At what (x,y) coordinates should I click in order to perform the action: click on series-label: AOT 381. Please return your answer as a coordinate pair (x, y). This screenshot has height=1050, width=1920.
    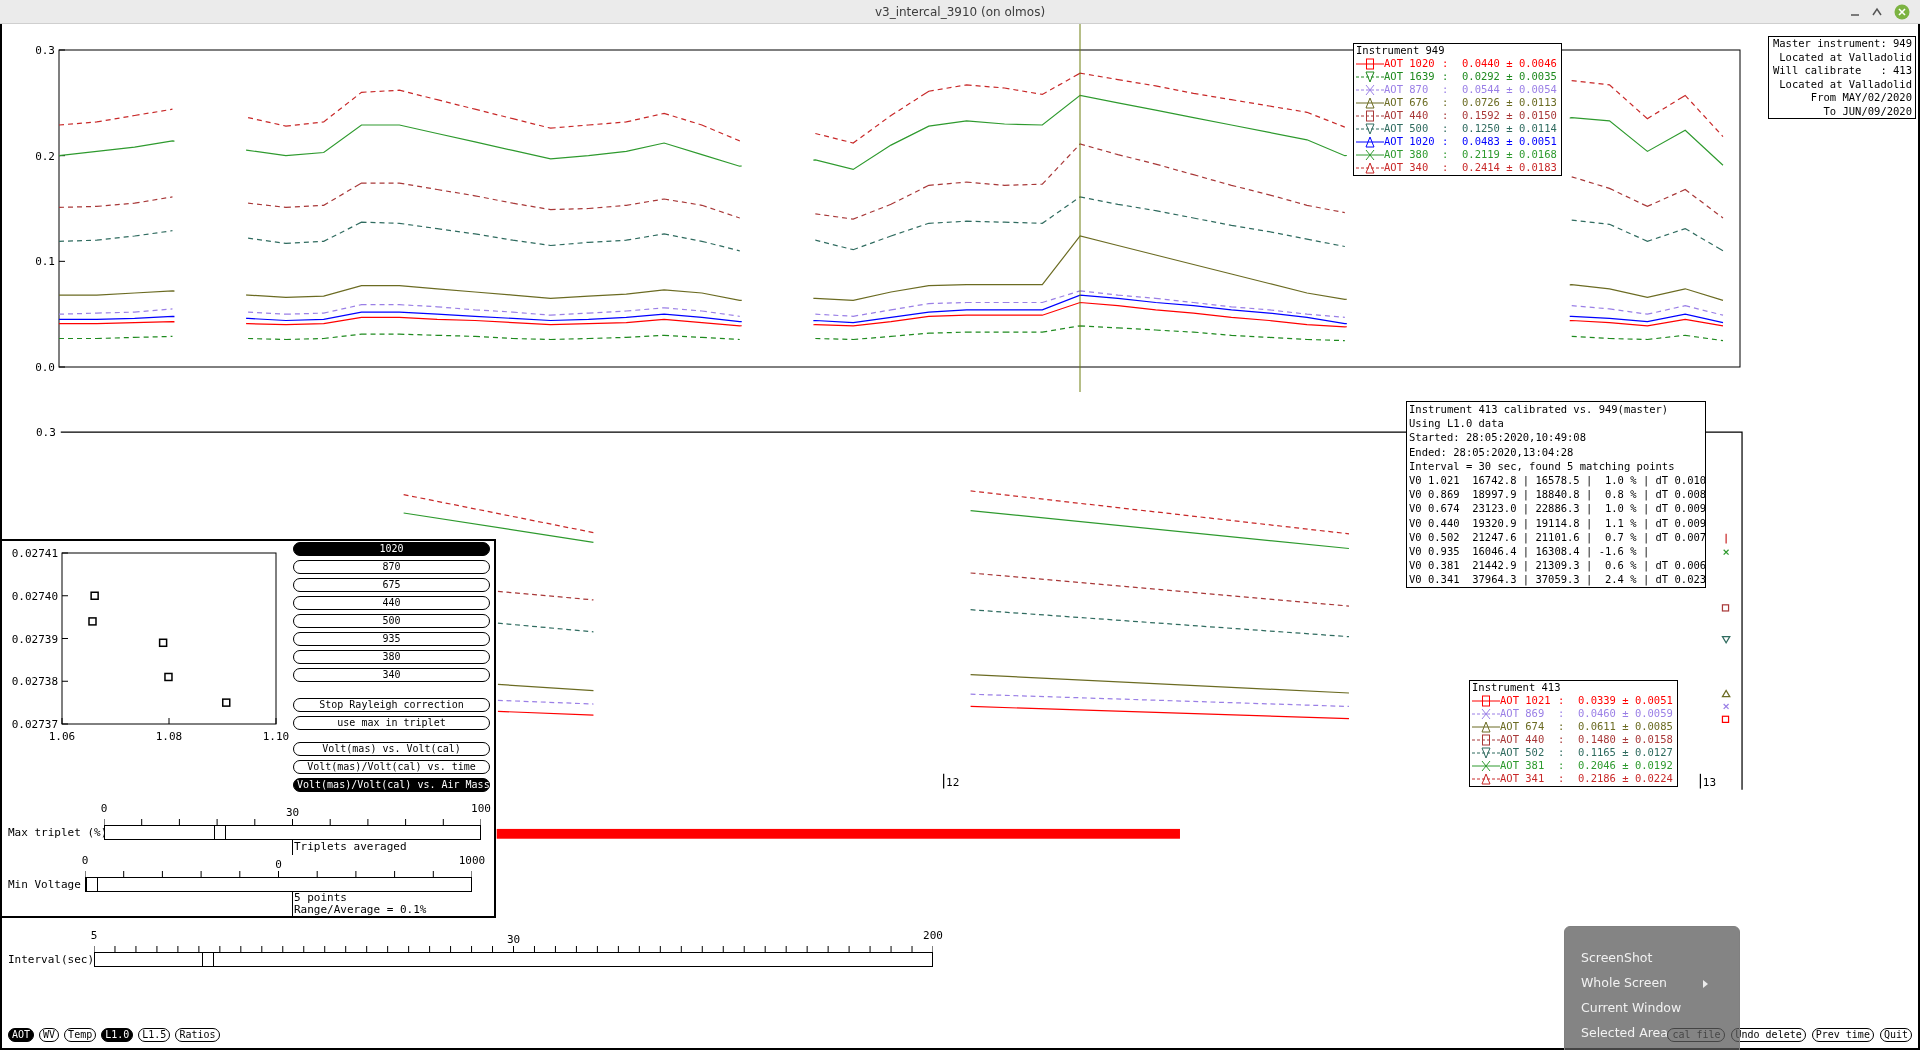
    Looking at the image, I should click on (1523, 765).